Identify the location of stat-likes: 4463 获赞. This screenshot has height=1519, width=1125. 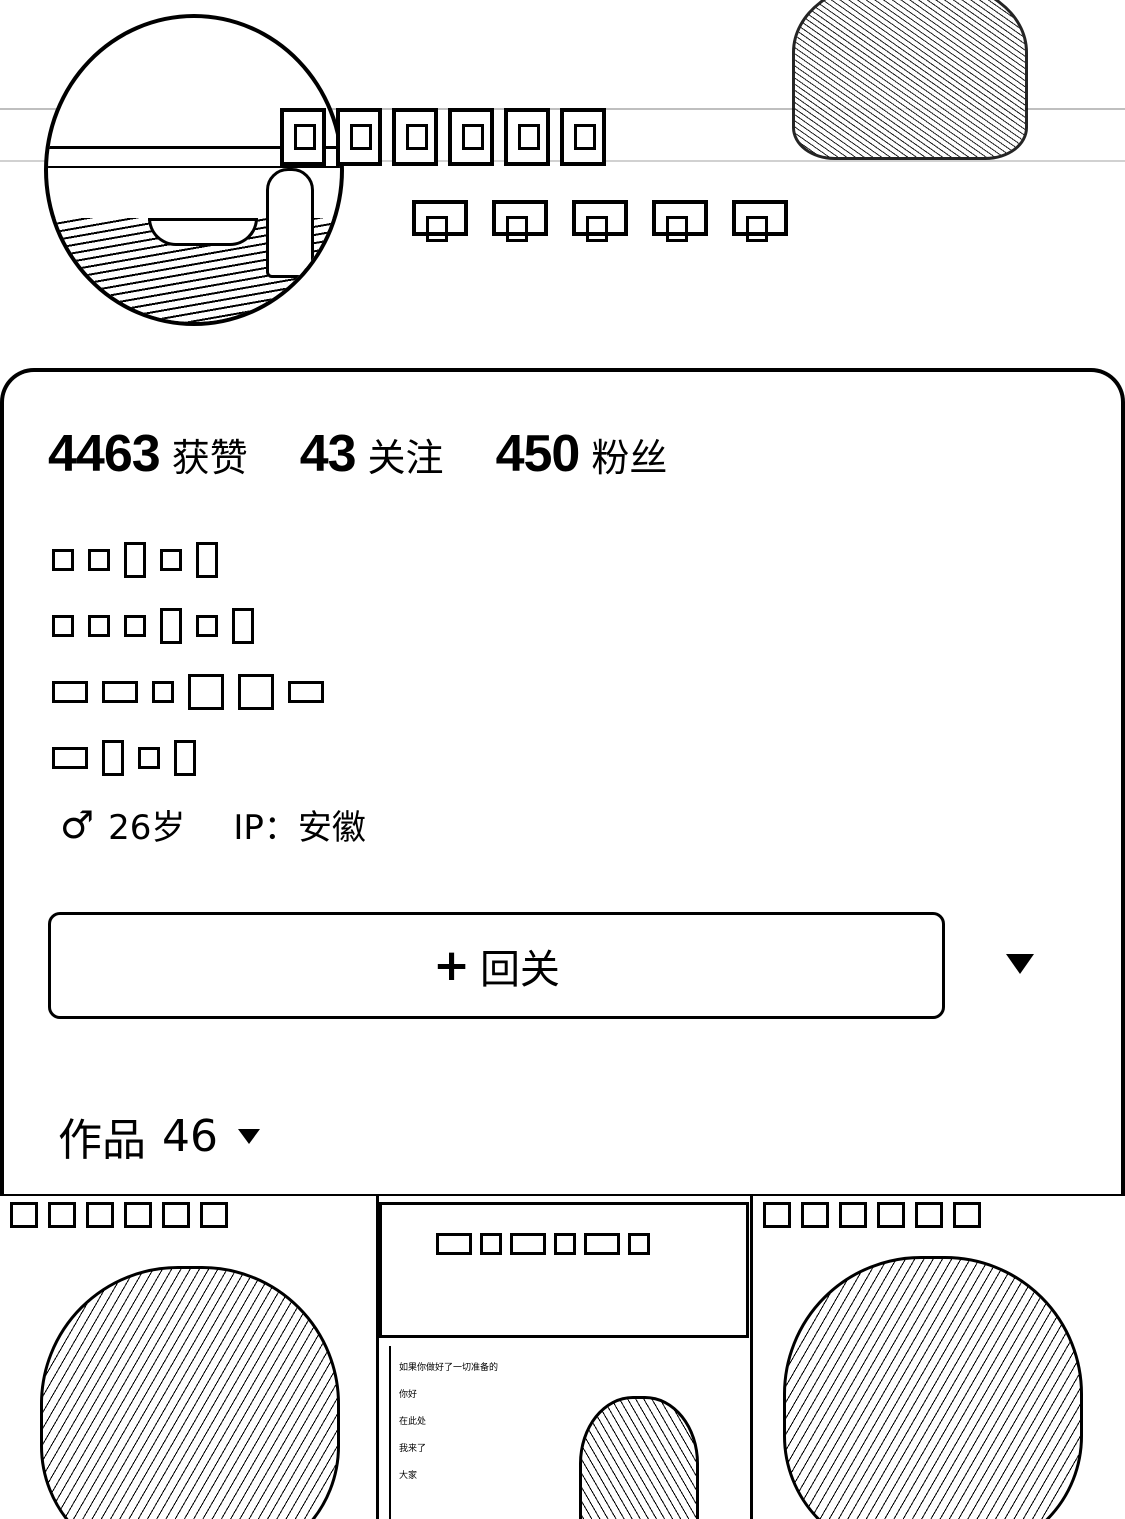
(148, 454).